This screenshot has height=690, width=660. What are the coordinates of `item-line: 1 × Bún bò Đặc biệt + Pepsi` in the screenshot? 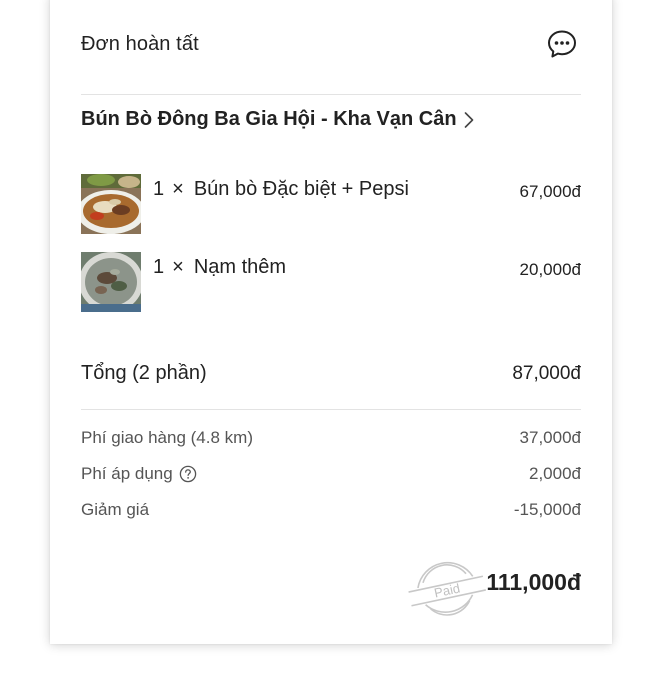 It's located at (281, 189).